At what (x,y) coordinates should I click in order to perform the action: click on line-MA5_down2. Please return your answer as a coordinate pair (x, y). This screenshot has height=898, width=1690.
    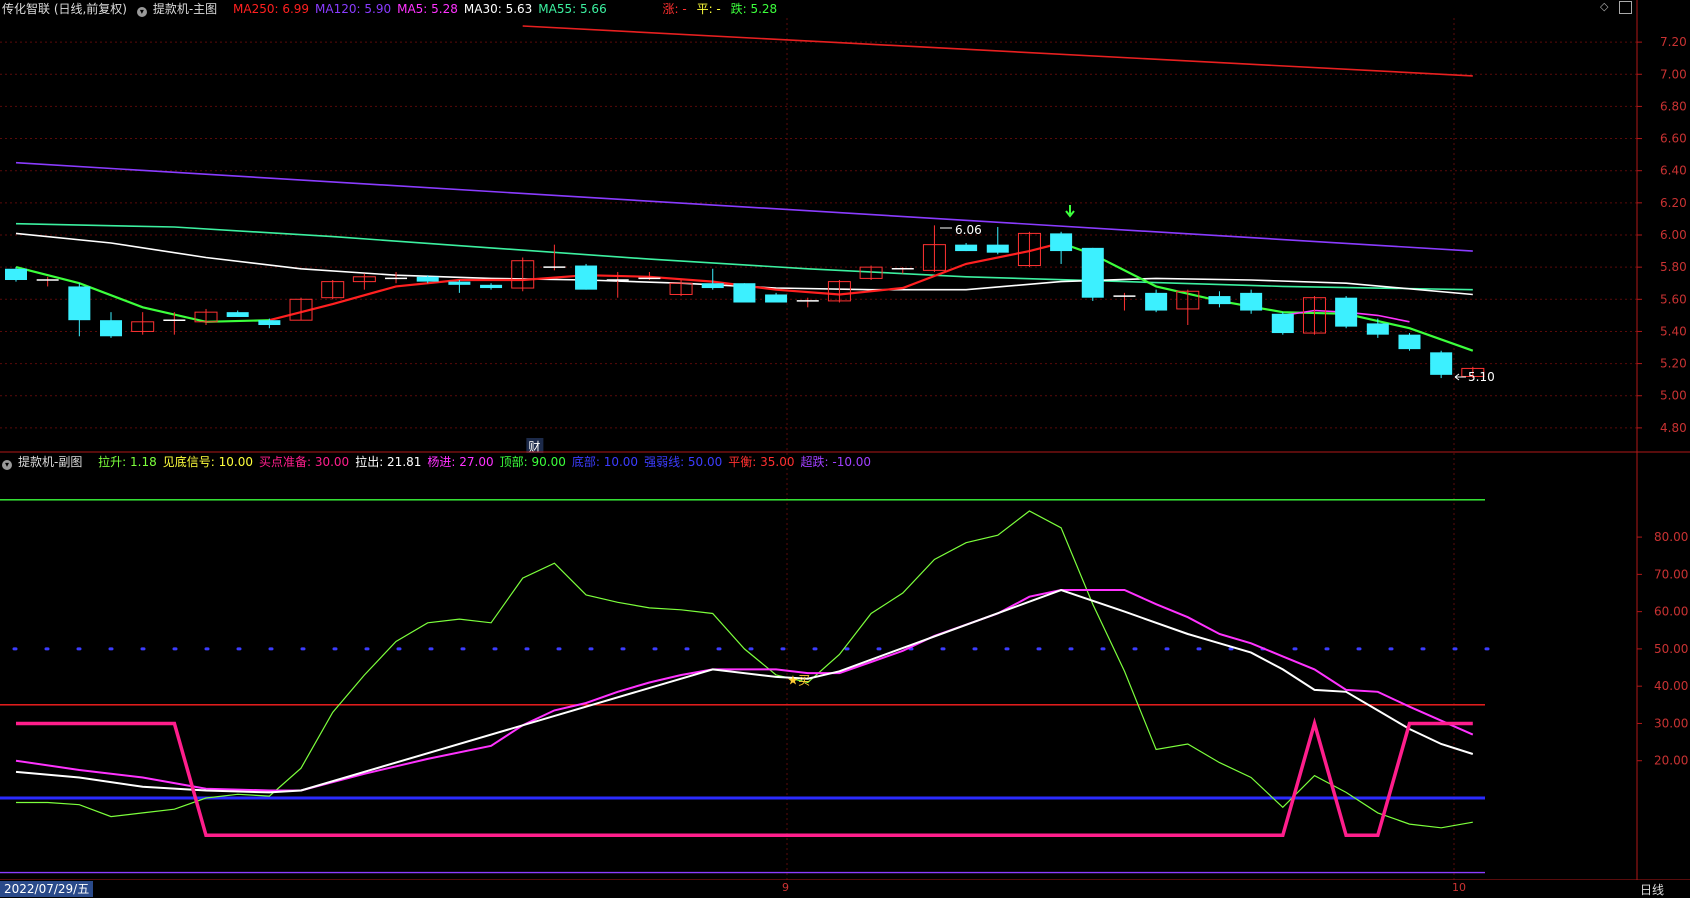
    Looking at the image, I should click on (1267, 296).